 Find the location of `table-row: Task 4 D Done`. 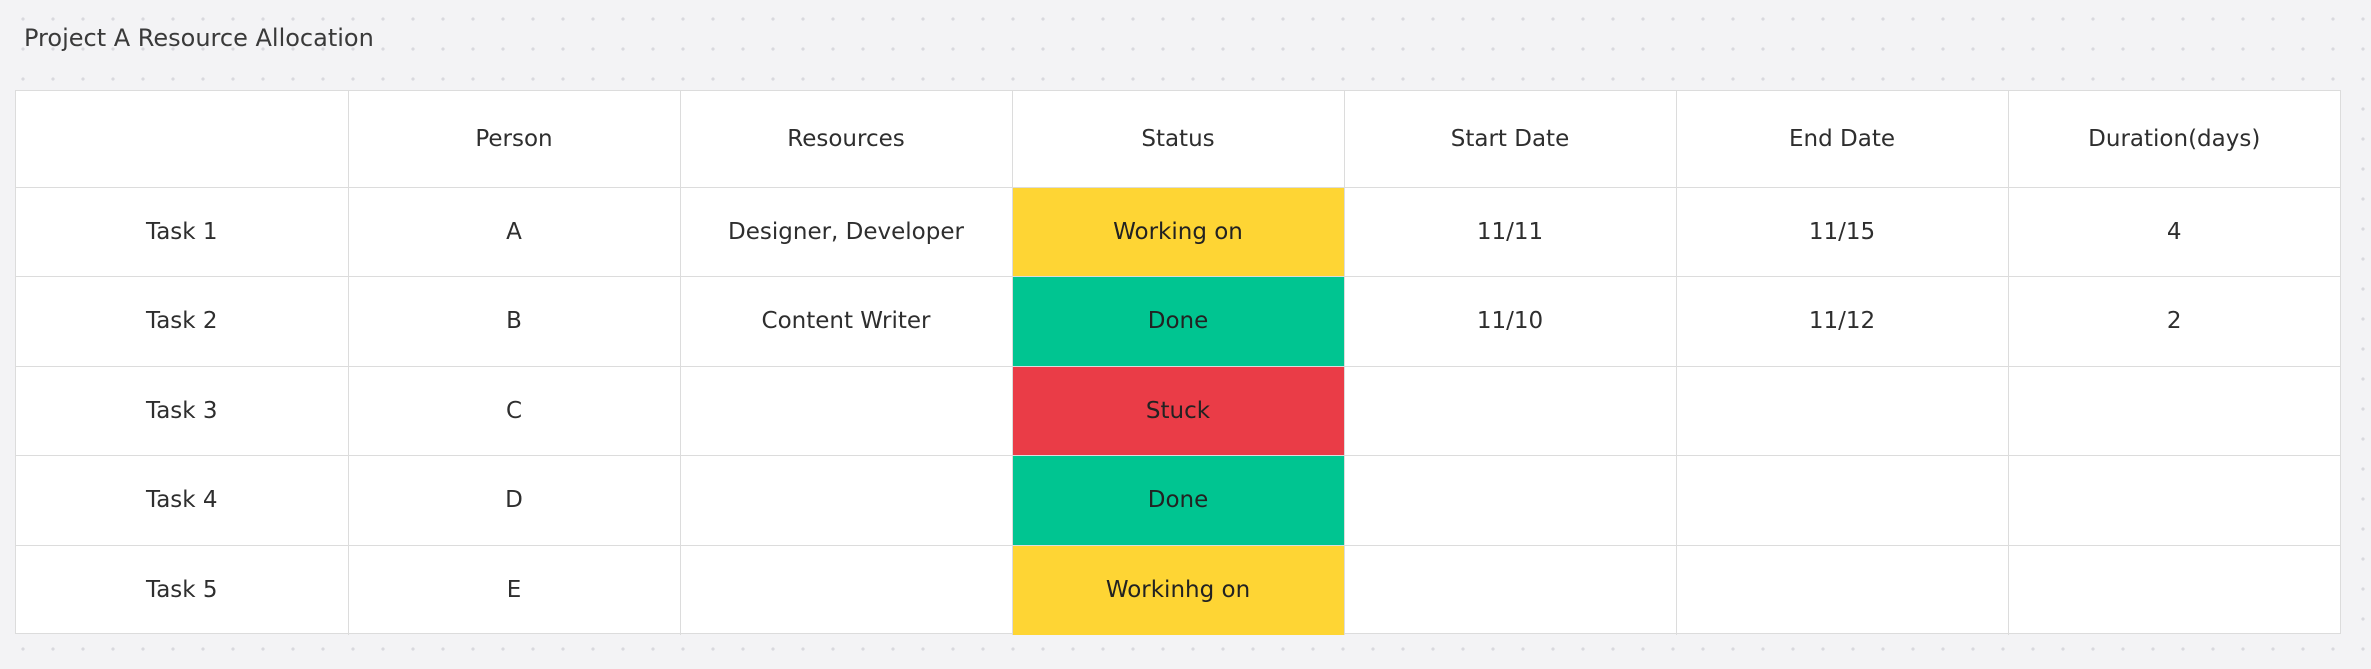

table-row: Task 4 D Done is located at coordinates (1178, 500).